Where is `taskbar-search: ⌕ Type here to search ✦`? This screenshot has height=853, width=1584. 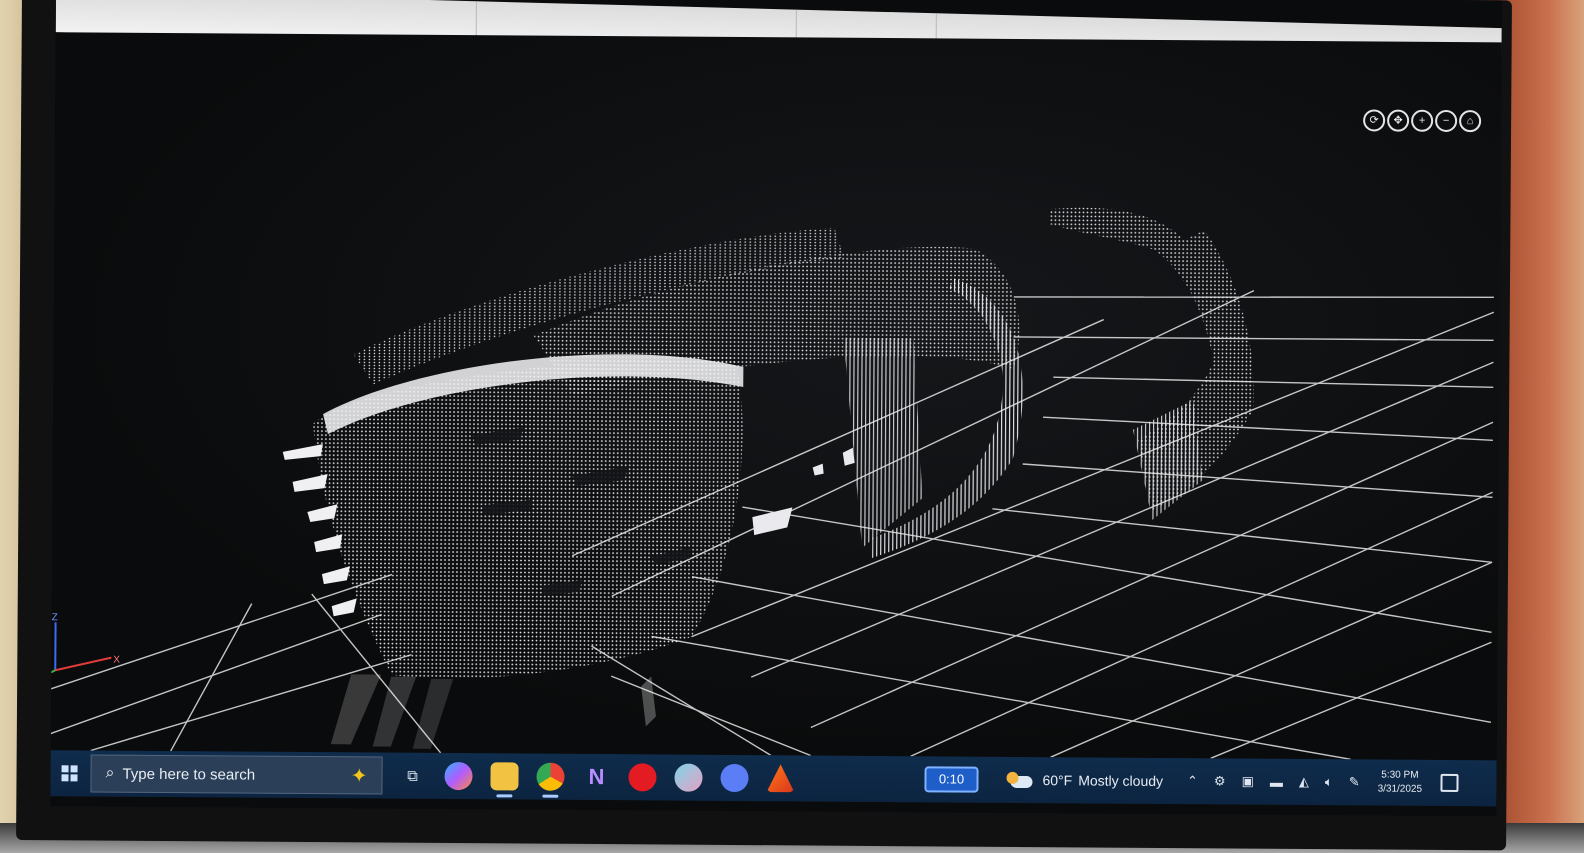 taskbar-search: ⌕ Type here to search ✦ is located at coordinates (236, 774).